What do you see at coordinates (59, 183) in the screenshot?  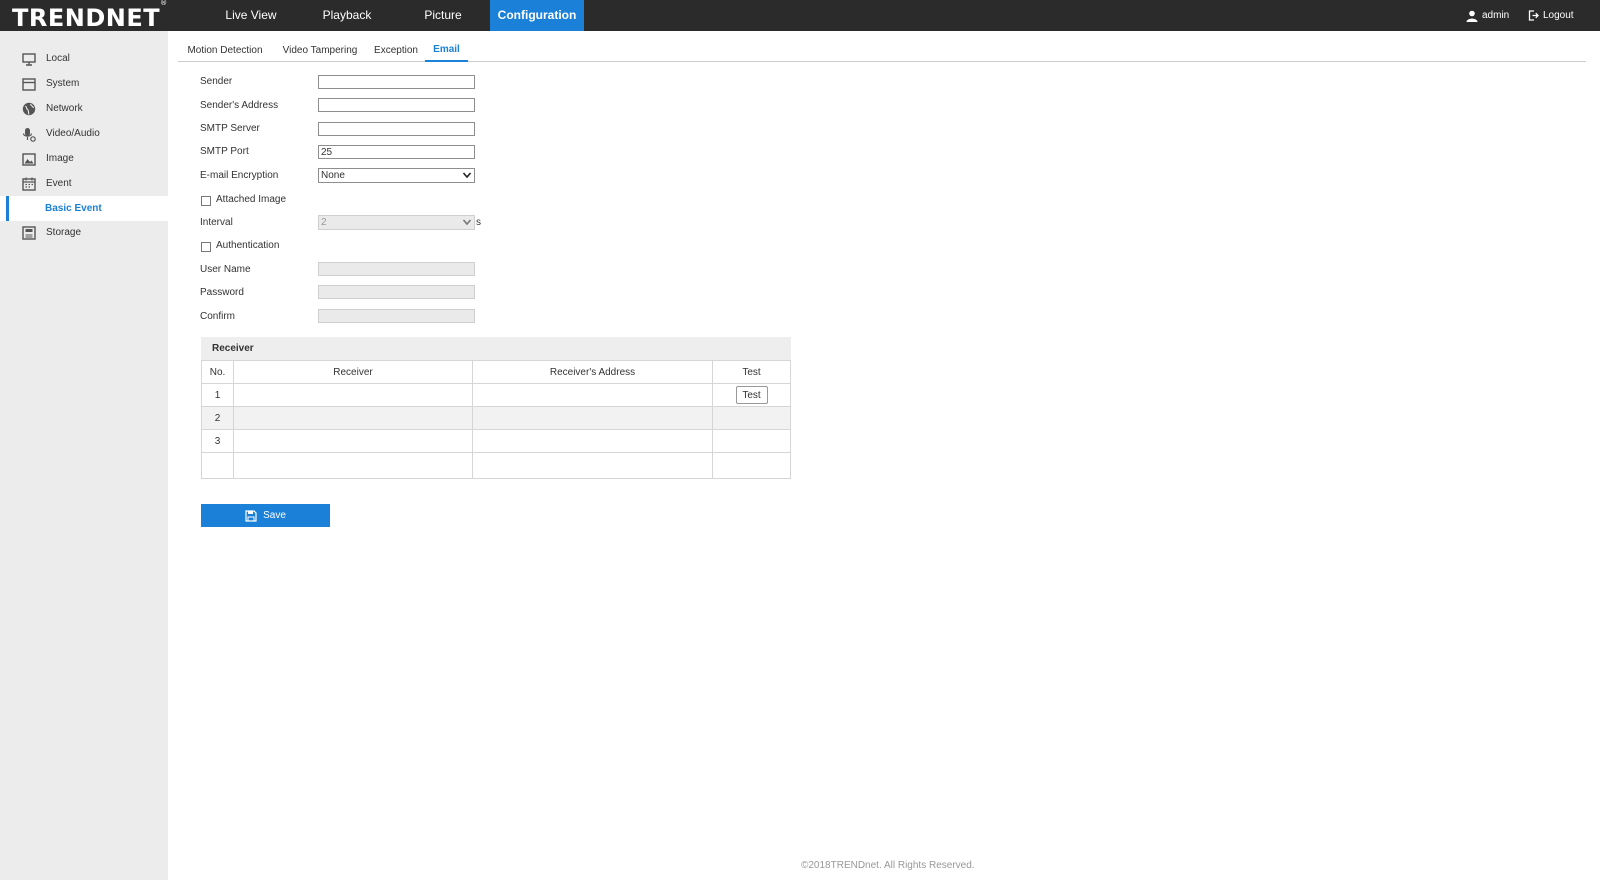 I see `sidebar-item-label: Event` at bounding box center [59, 183].